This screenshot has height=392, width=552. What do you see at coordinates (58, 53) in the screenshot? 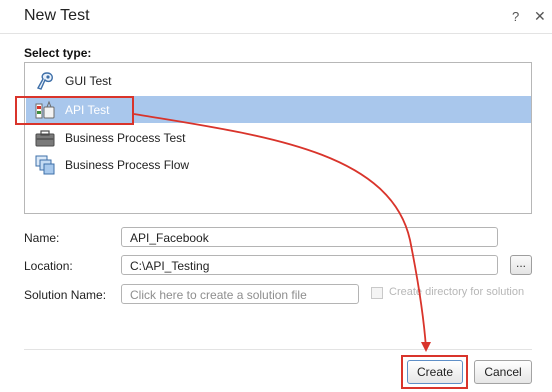
I see `select-type-label: Select type:` at bounding box center [58, 53].